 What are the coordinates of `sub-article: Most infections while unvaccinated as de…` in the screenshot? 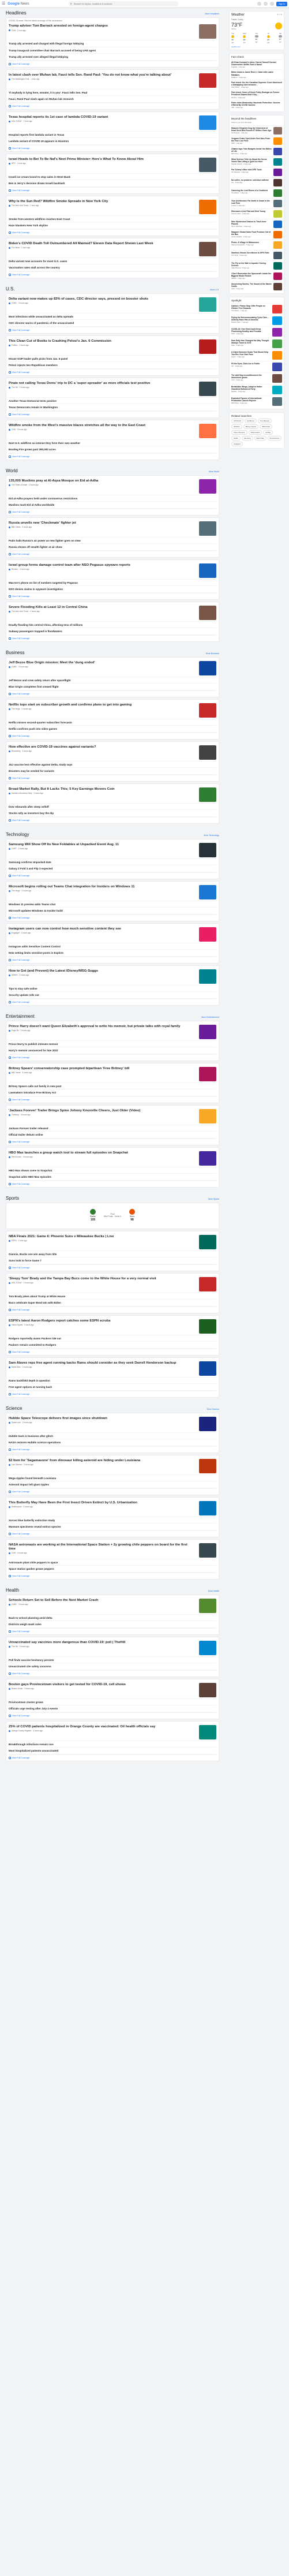 It's located at (112, 316).